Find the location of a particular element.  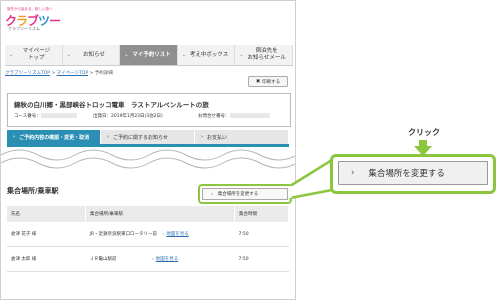

col-header-time: 集合時間 is located at coordinates (261, 214).